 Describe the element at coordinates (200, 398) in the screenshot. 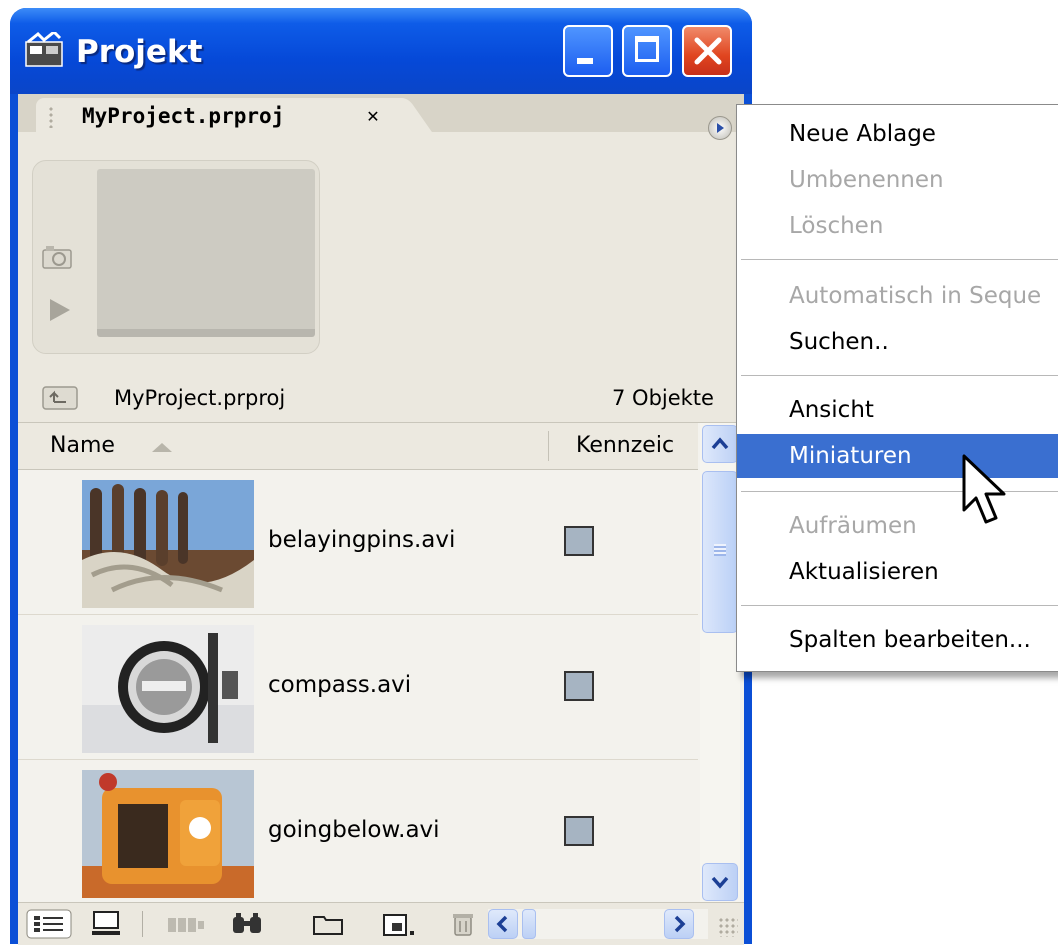

I see `project-path-label: MyProject.prproj` at that location.